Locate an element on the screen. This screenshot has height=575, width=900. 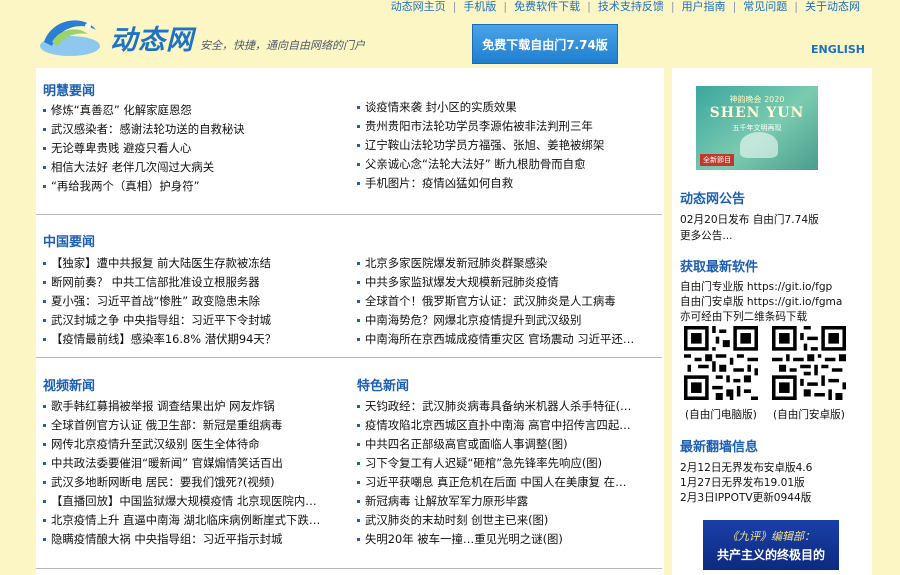
list-item: 新冠病毒 让解放军军力原形毕露 is located at coordinates (507, 501).